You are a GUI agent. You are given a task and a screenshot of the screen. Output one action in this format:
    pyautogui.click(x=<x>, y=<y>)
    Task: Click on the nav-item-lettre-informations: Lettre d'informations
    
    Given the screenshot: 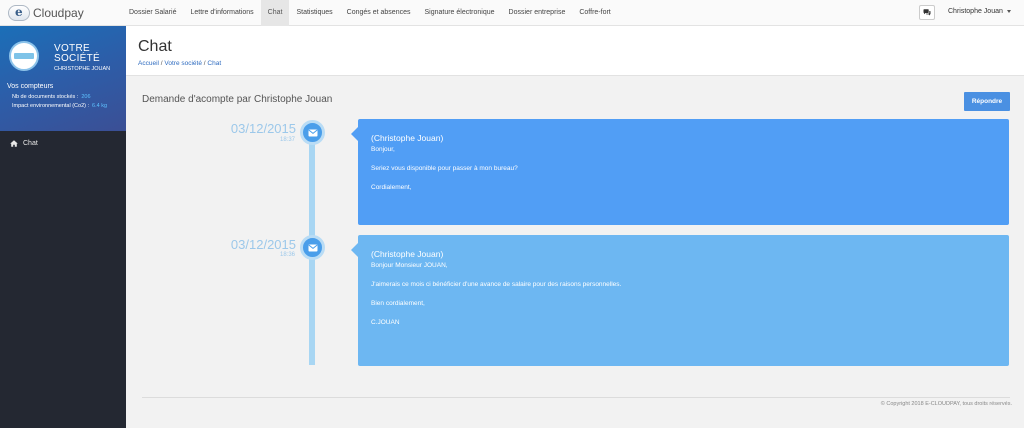 What is the action you would take?
    pyautogui.click(x=221, y=13)
    